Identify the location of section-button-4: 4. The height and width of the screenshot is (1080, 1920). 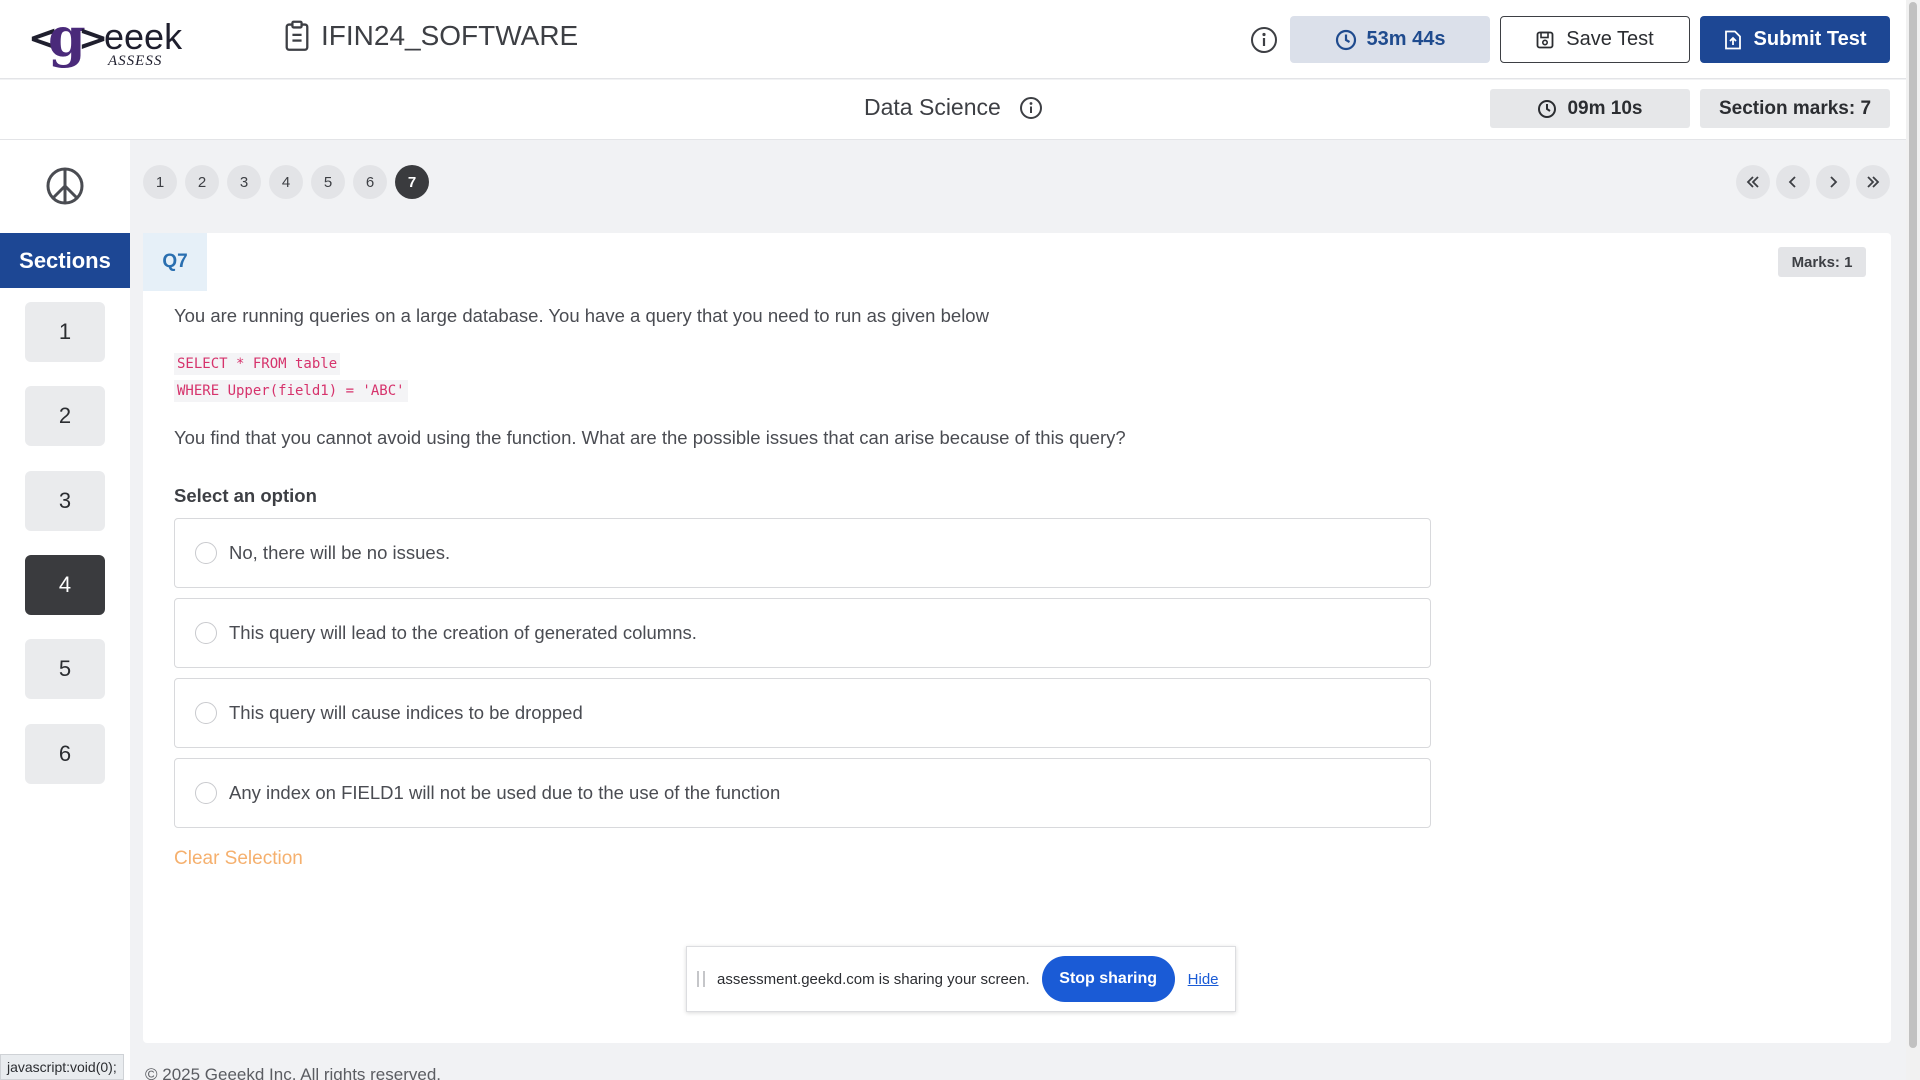
(65, 585).